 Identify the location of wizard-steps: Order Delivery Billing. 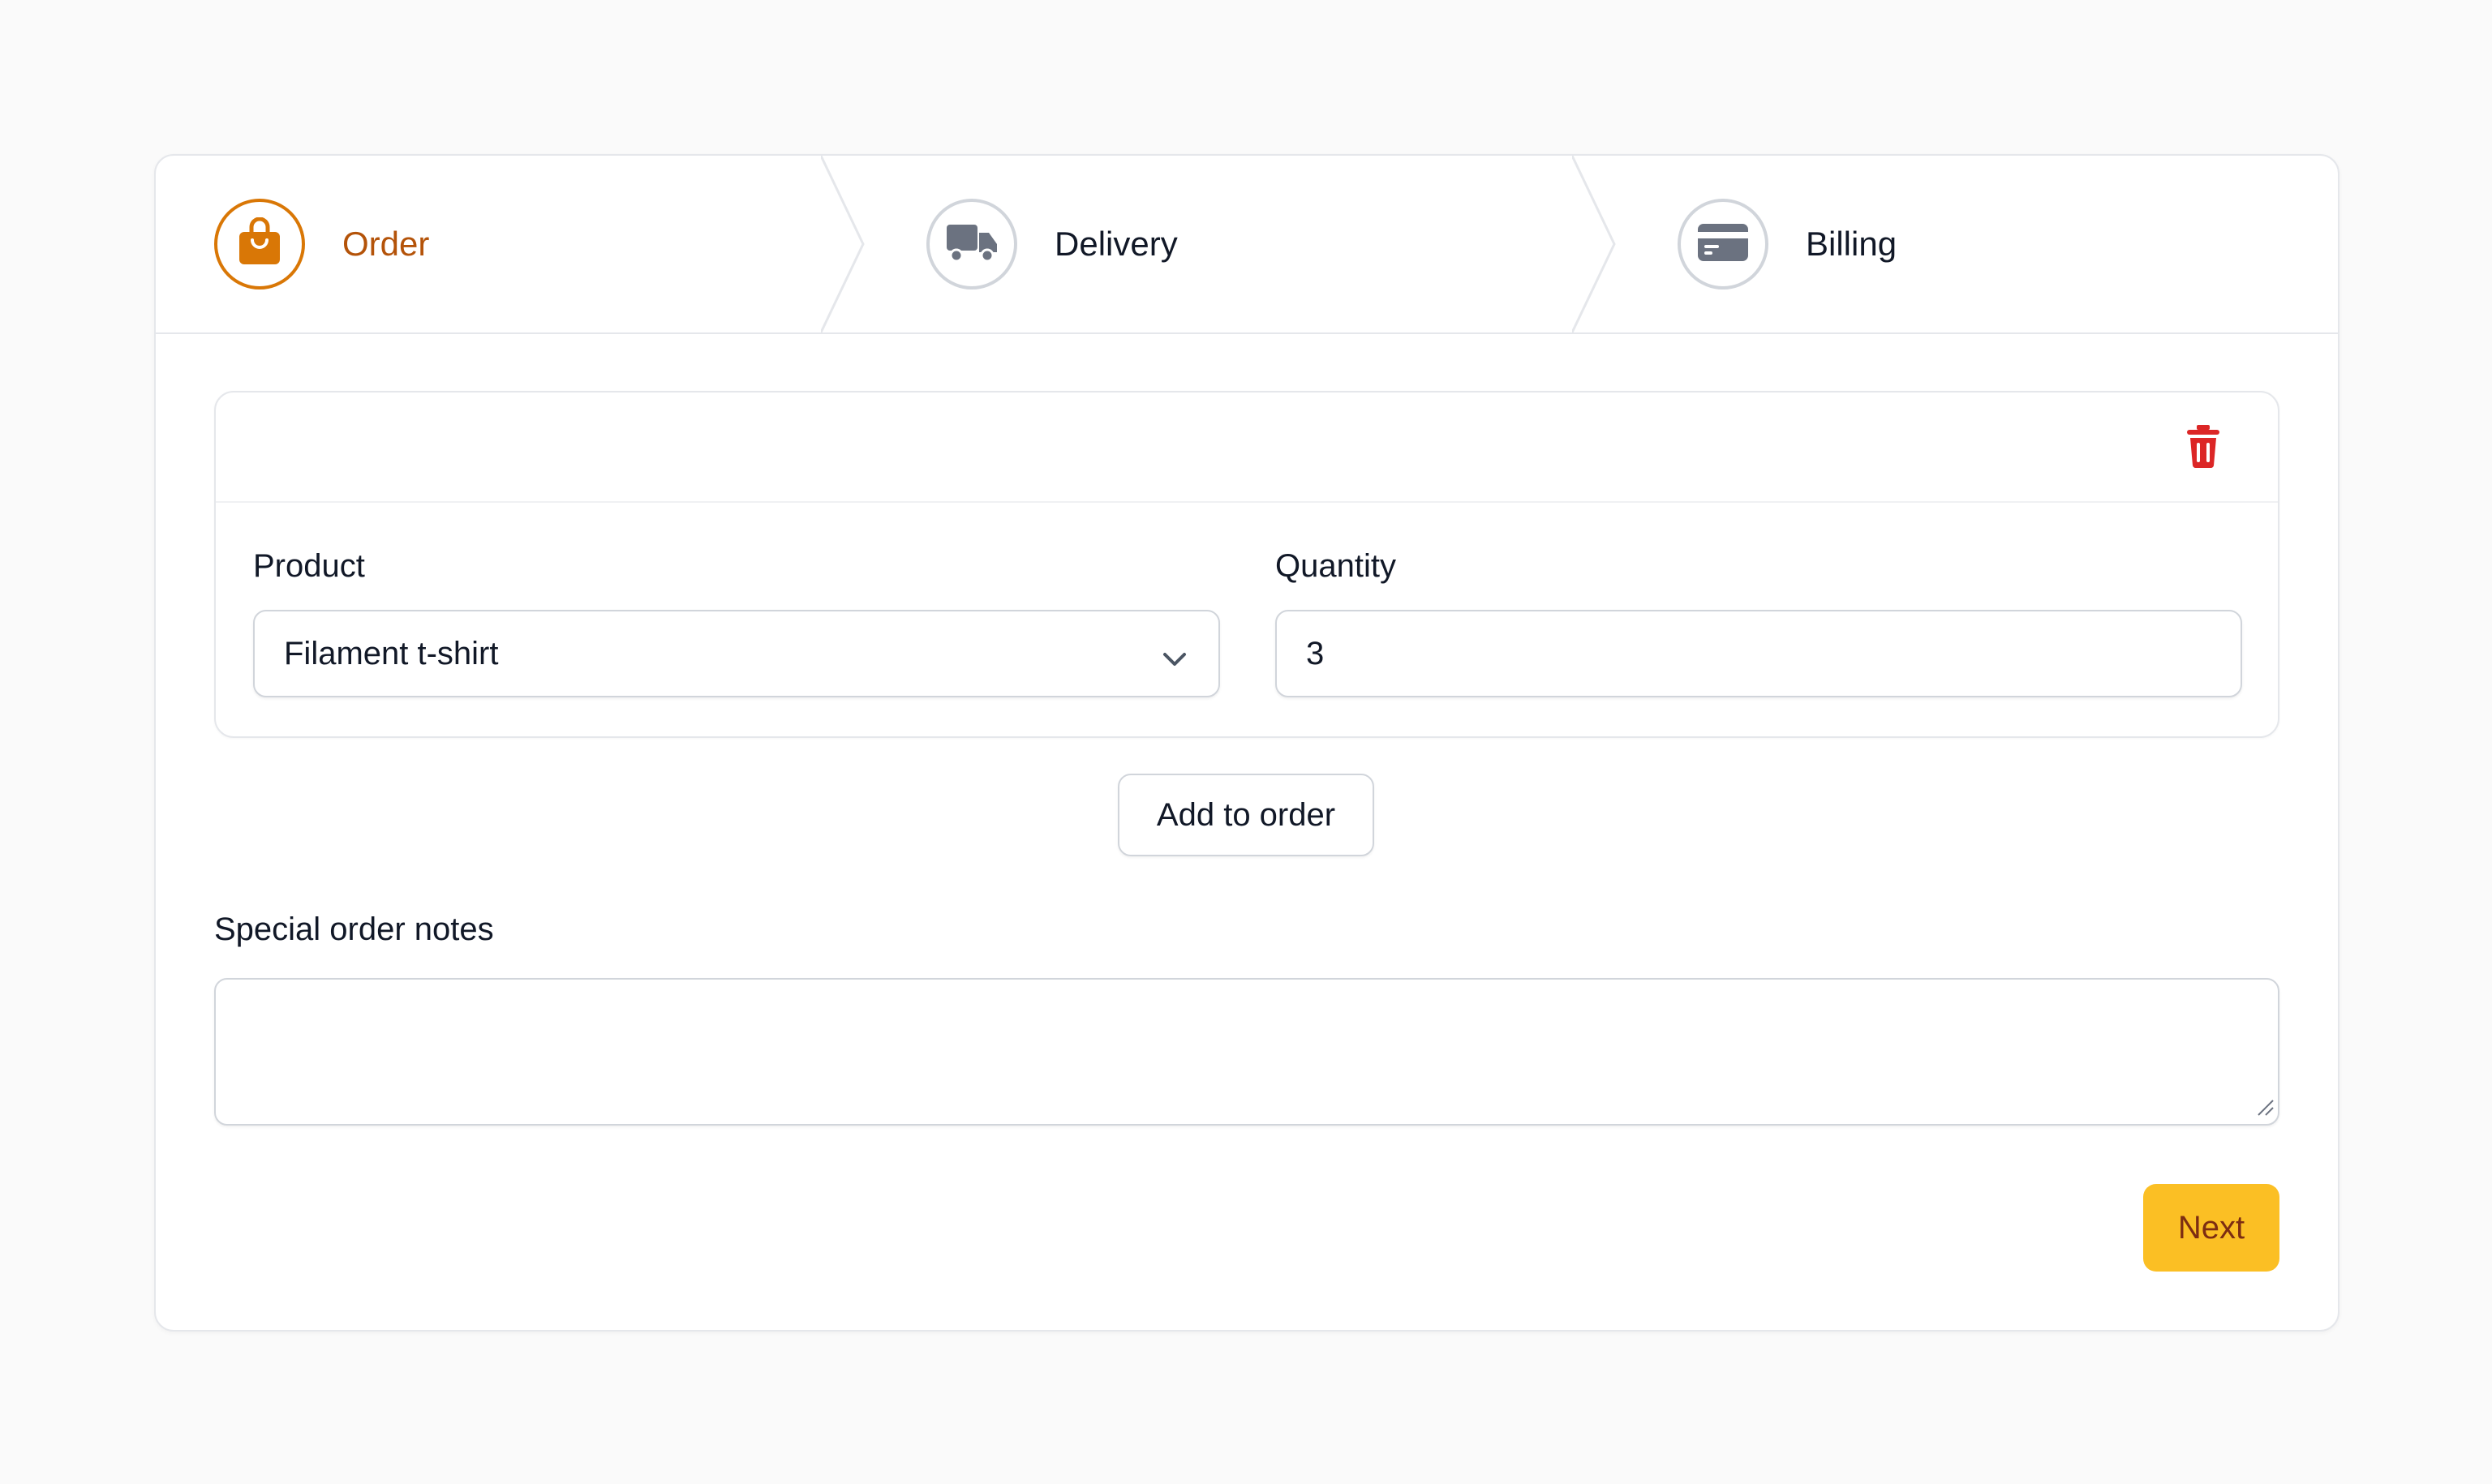
(1247, 245).